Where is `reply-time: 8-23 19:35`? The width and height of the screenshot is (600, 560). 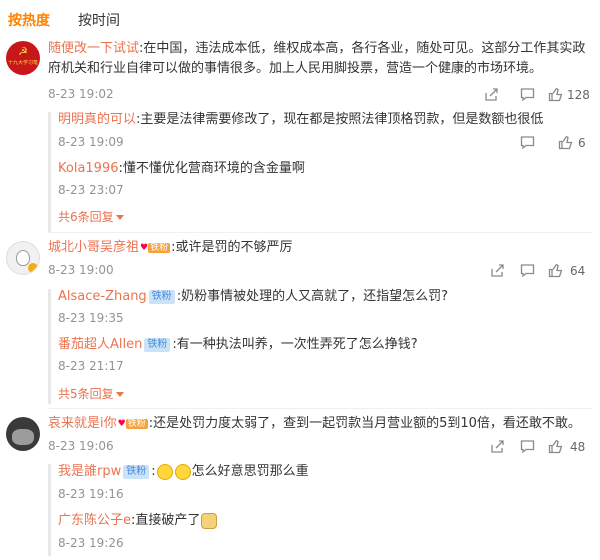
reply-time: 8-23 19:35 is located at coordinates (91, 318).